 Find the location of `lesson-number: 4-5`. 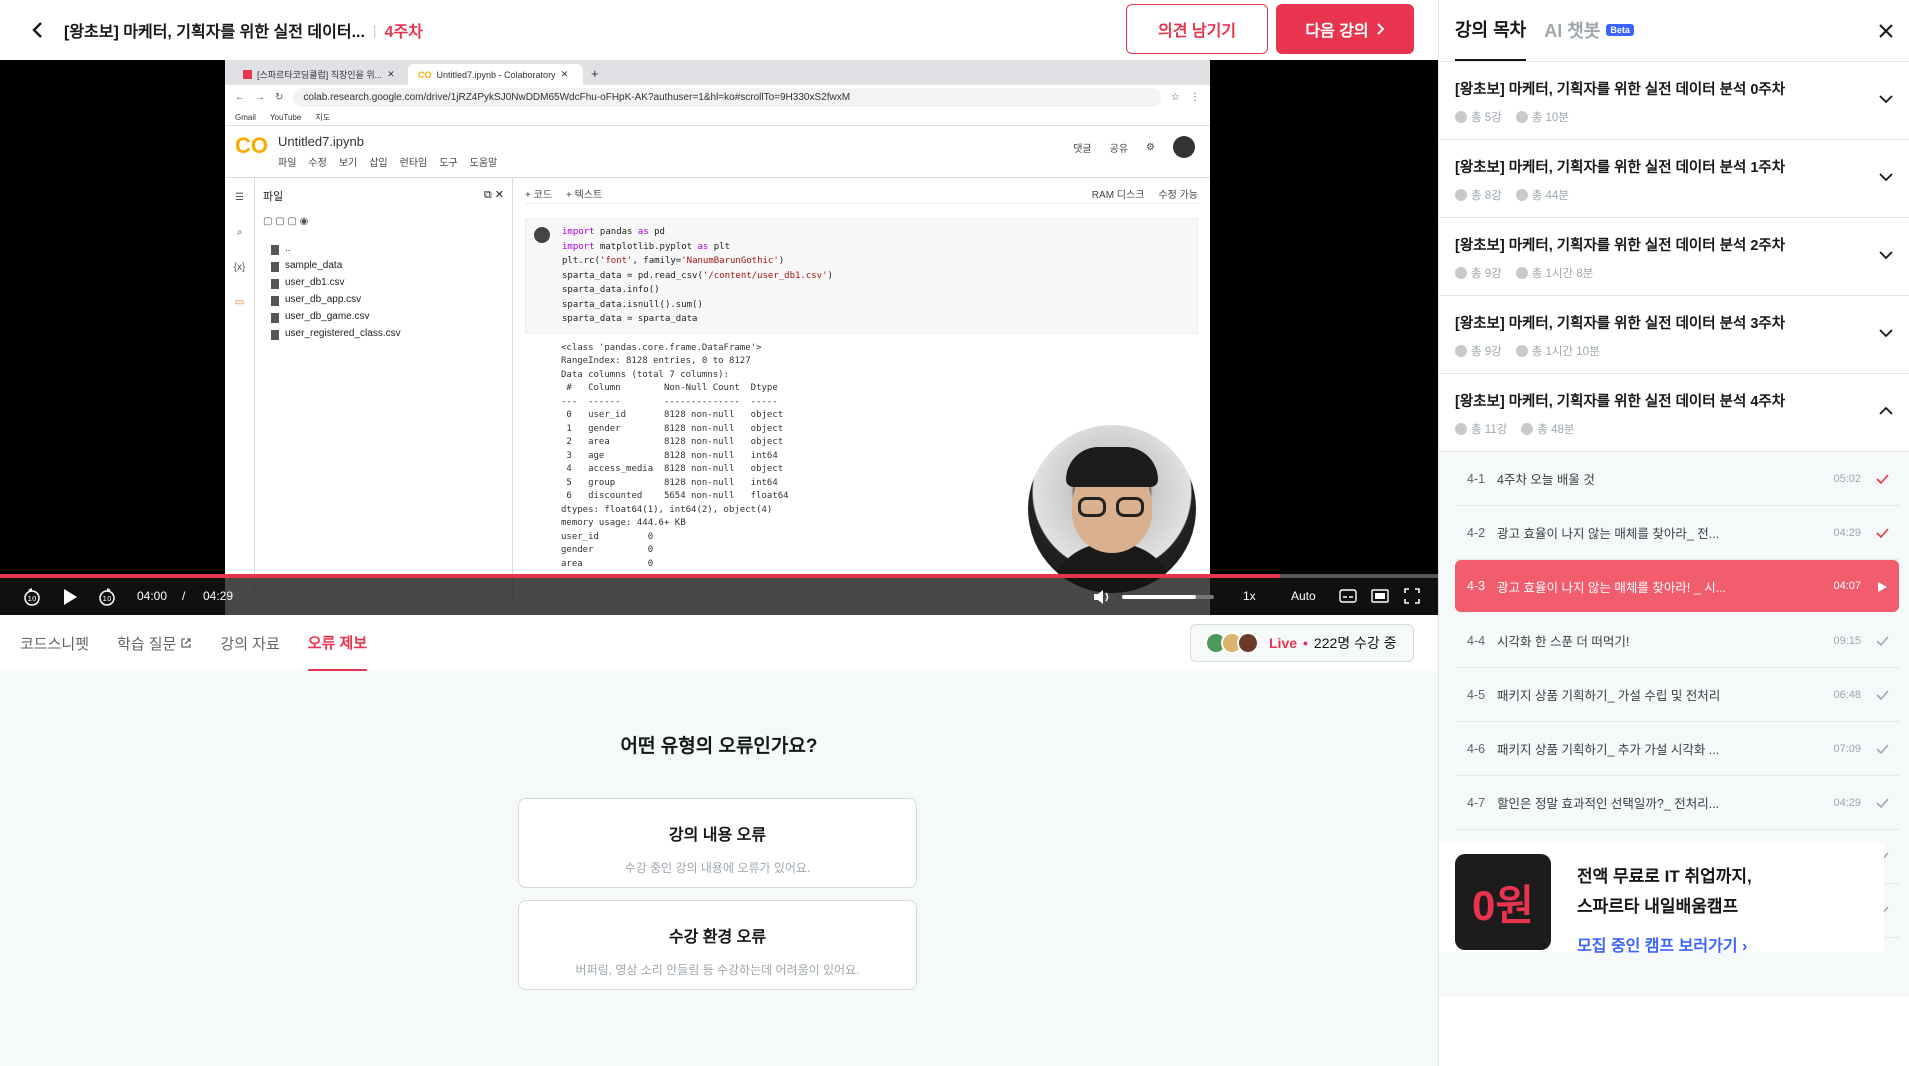

lesson-number: 4-5 is located at coordinates (1476, 694).